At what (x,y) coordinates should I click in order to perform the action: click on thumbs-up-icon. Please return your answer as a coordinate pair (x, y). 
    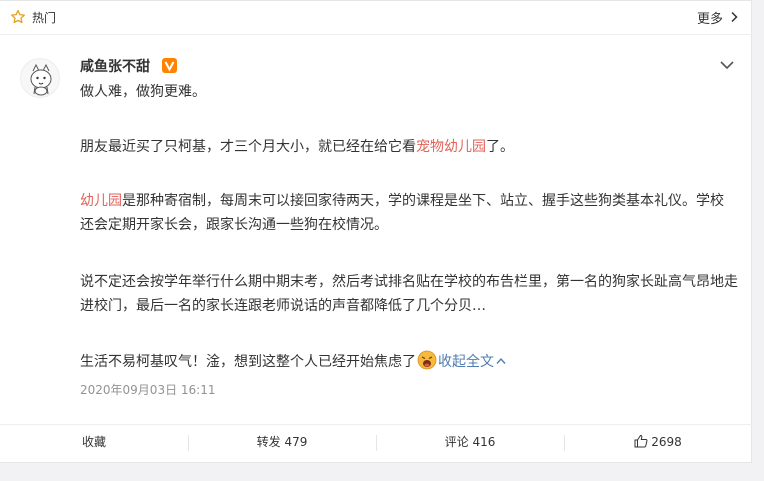
    Looking at the image, I should click on (641, 441).